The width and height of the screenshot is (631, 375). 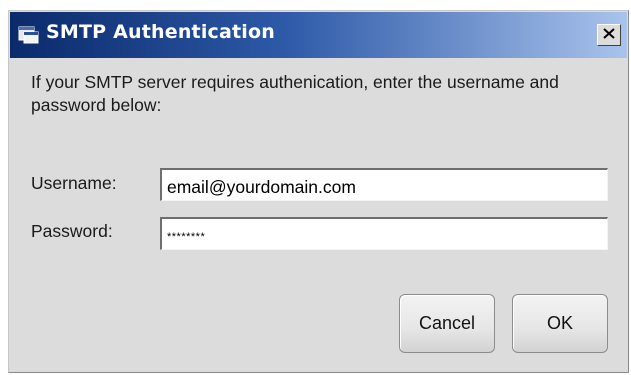 I want to click on password-field, so click(x=384, y=233).